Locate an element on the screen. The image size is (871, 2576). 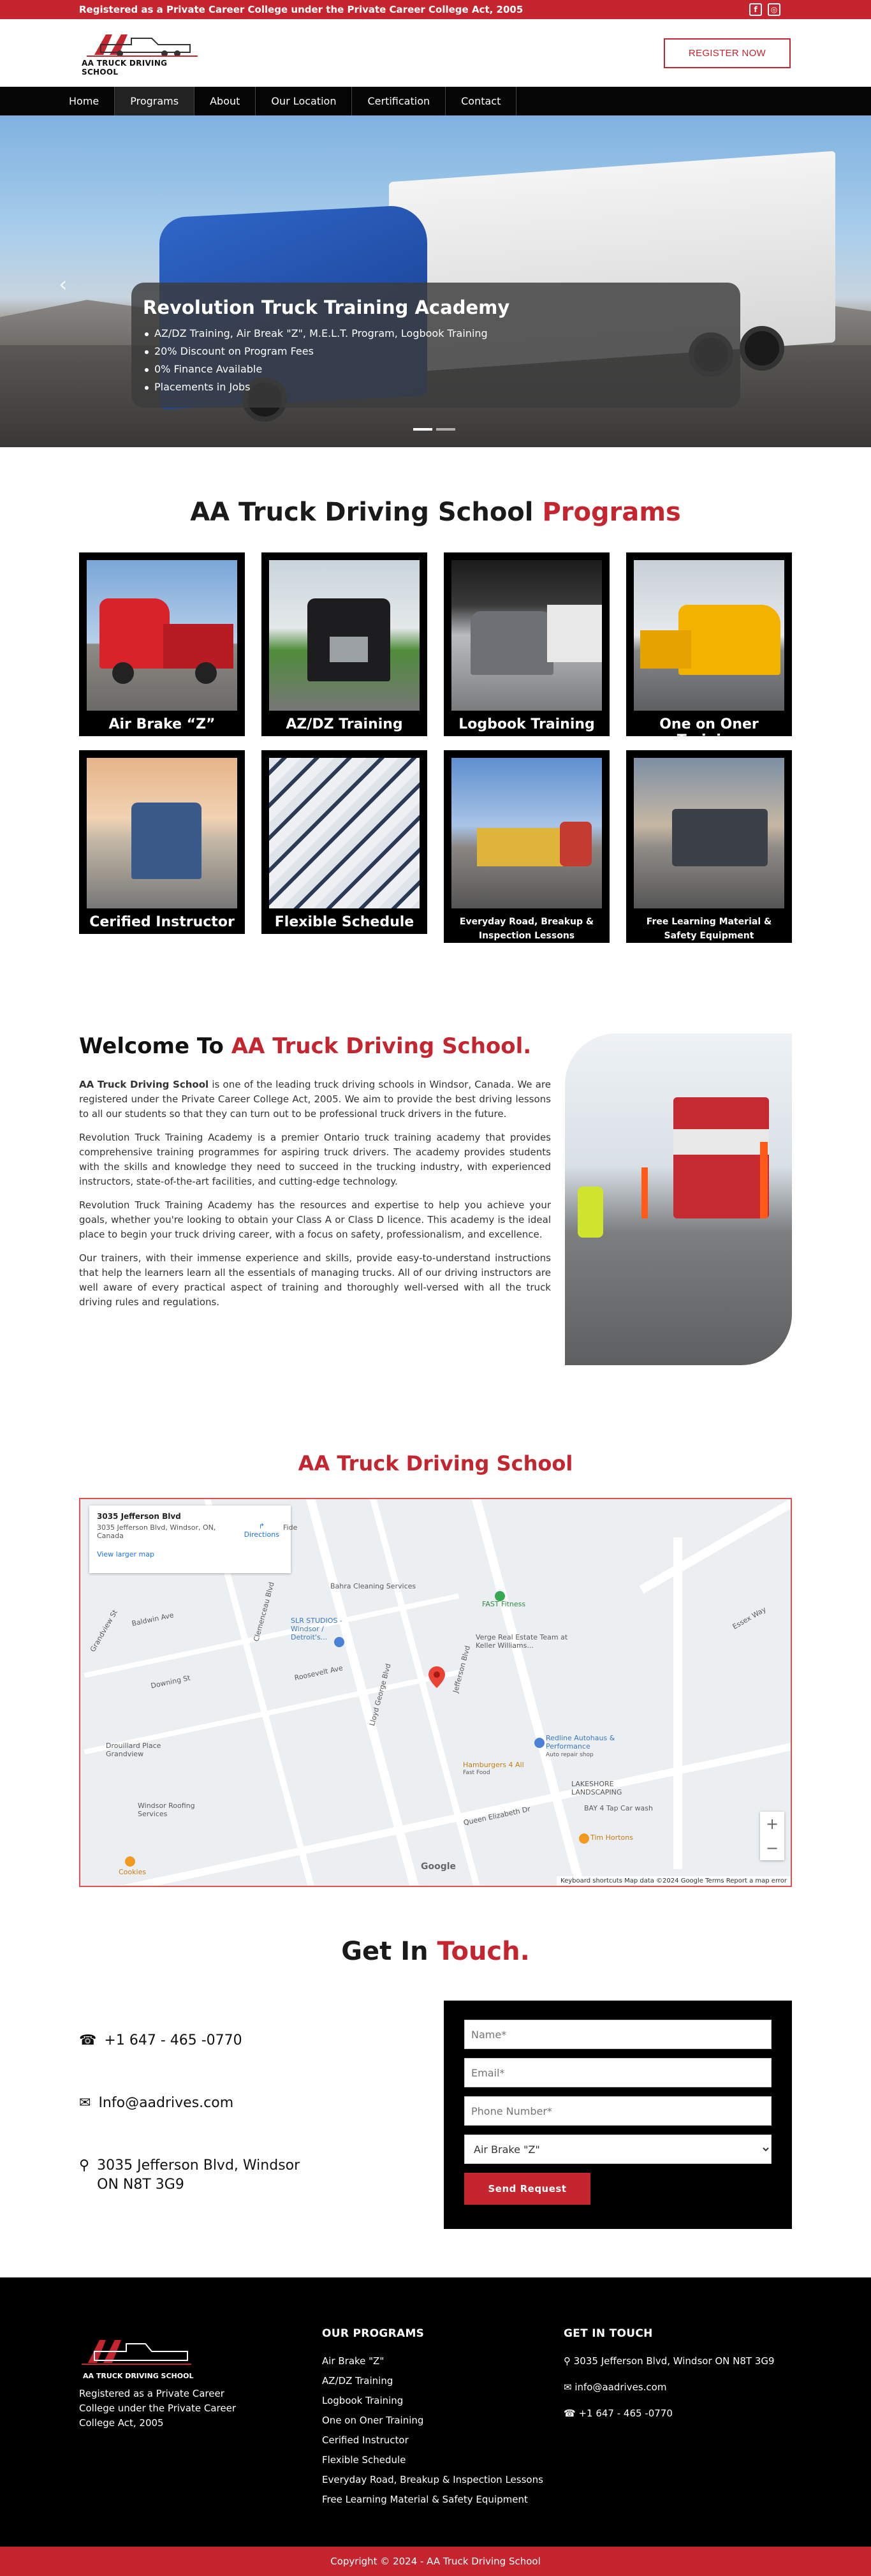
bakery-pin-icon is located at coordinates (130, 1861).